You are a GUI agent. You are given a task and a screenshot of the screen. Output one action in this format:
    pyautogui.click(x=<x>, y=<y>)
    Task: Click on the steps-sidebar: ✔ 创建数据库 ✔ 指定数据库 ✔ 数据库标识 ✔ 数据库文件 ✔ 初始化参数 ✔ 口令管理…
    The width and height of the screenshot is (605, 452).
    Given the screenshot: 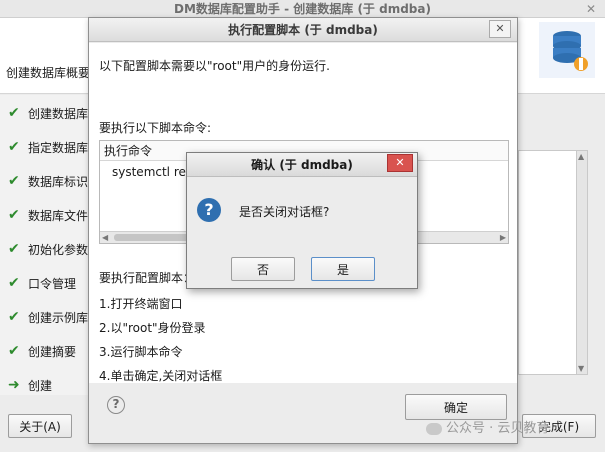 What is the action you would take?
    pyautogui.click(x=45, y=245)
    